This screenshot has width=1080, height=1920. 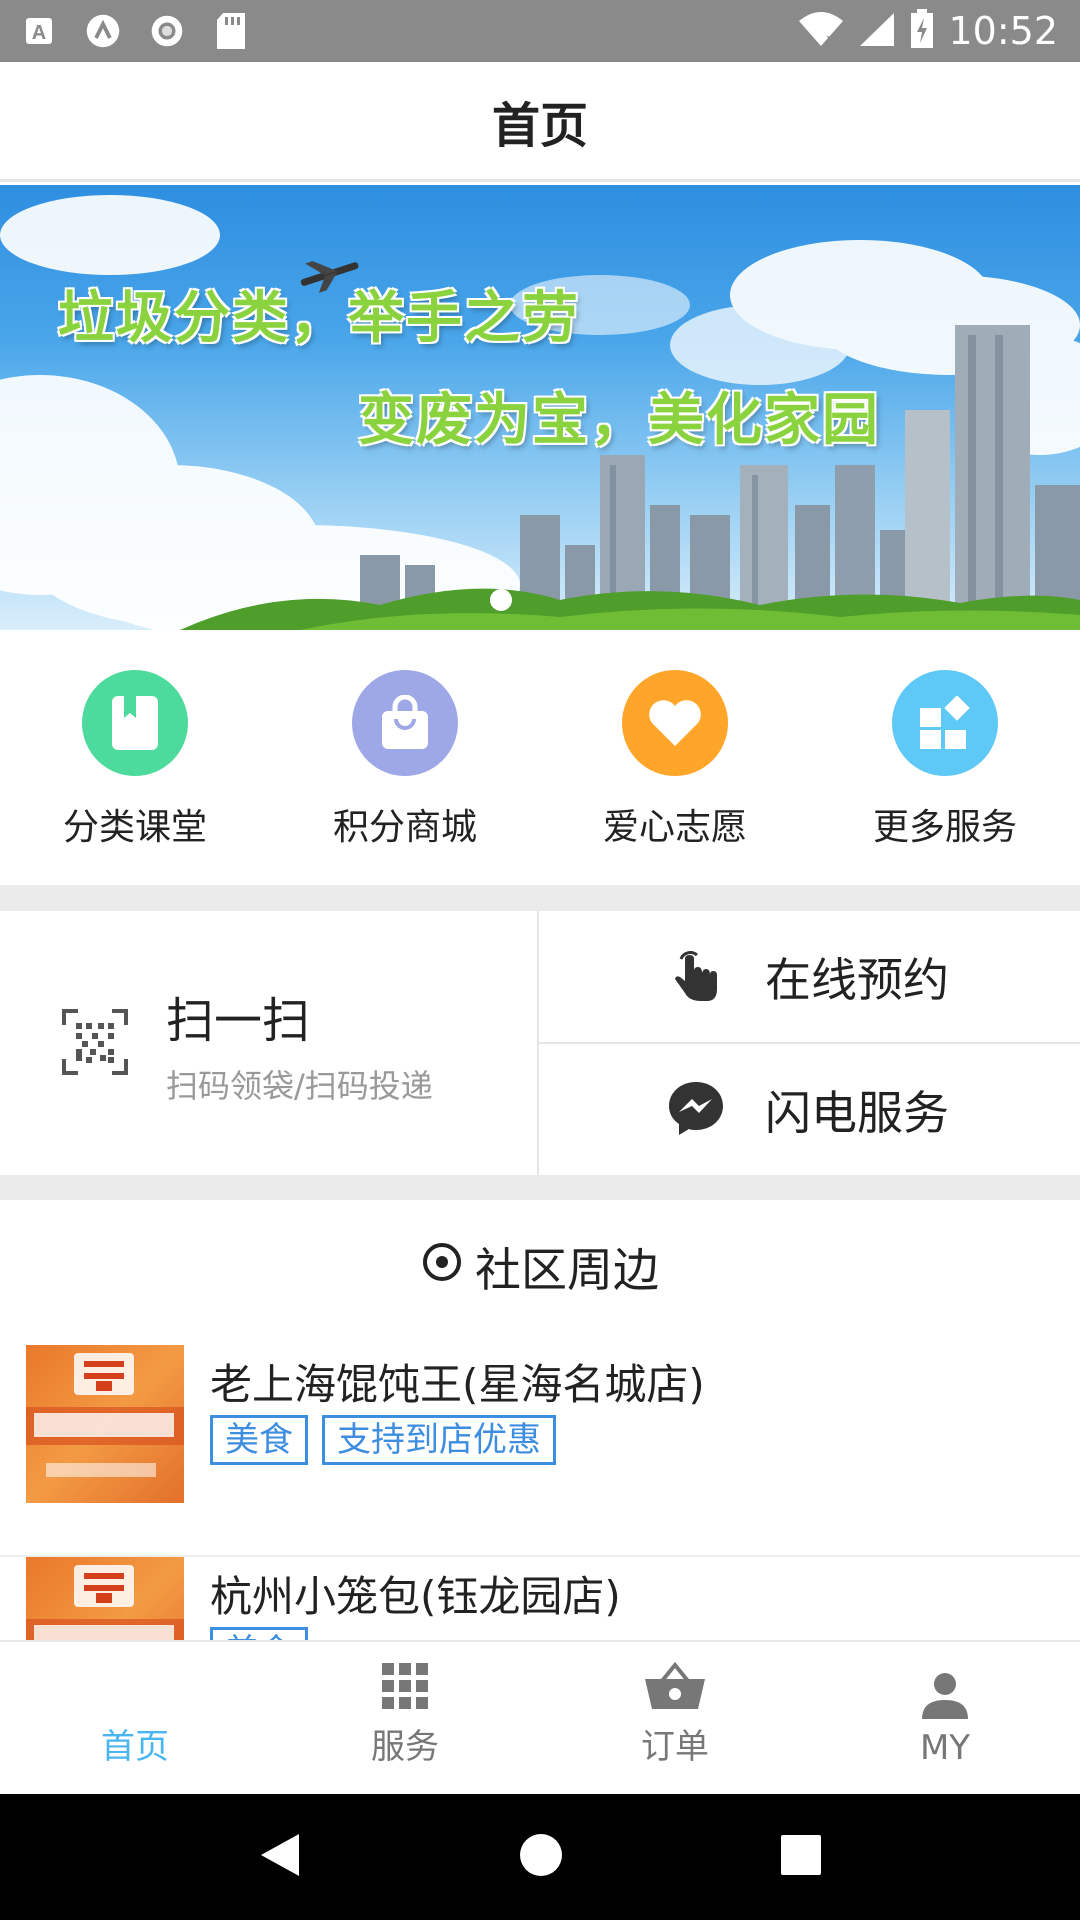 I want to click on home-circle-icon, so click(x=541, y=1857).